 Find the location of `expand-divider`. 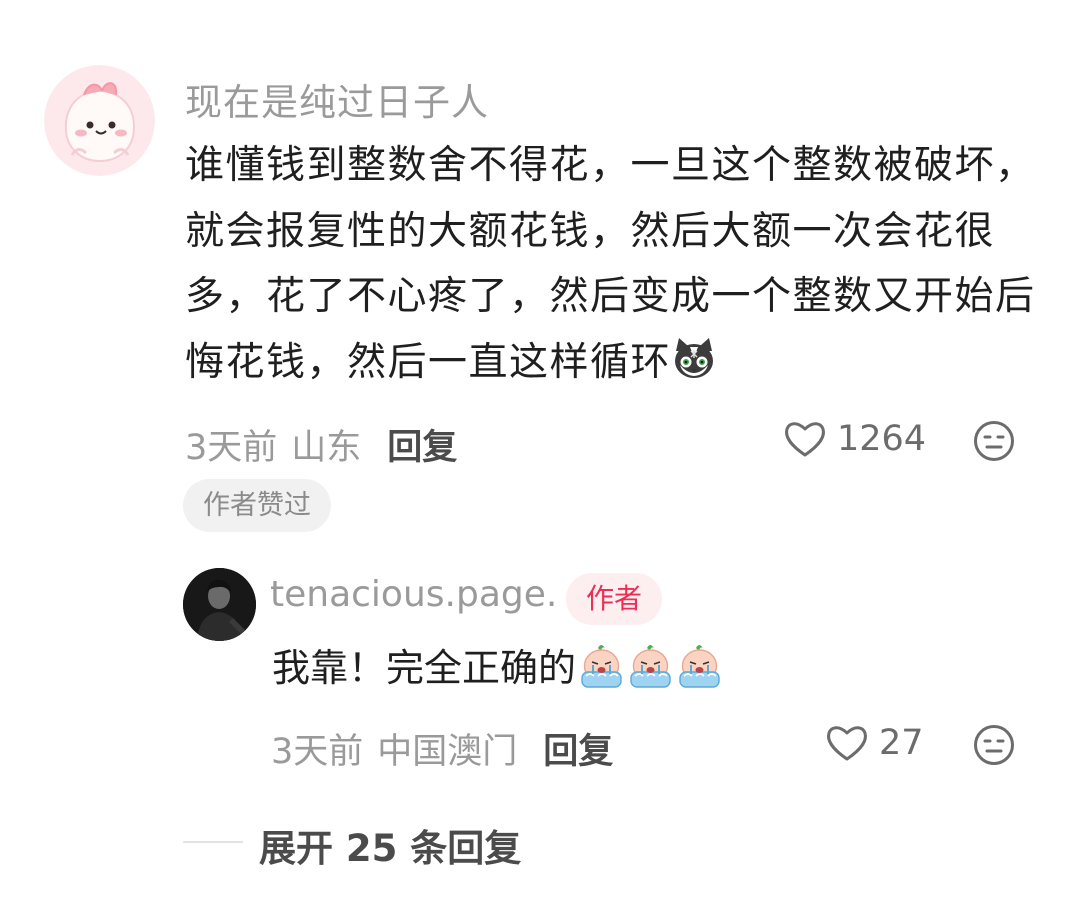

expand-divider is located at coordinates (213, 842).